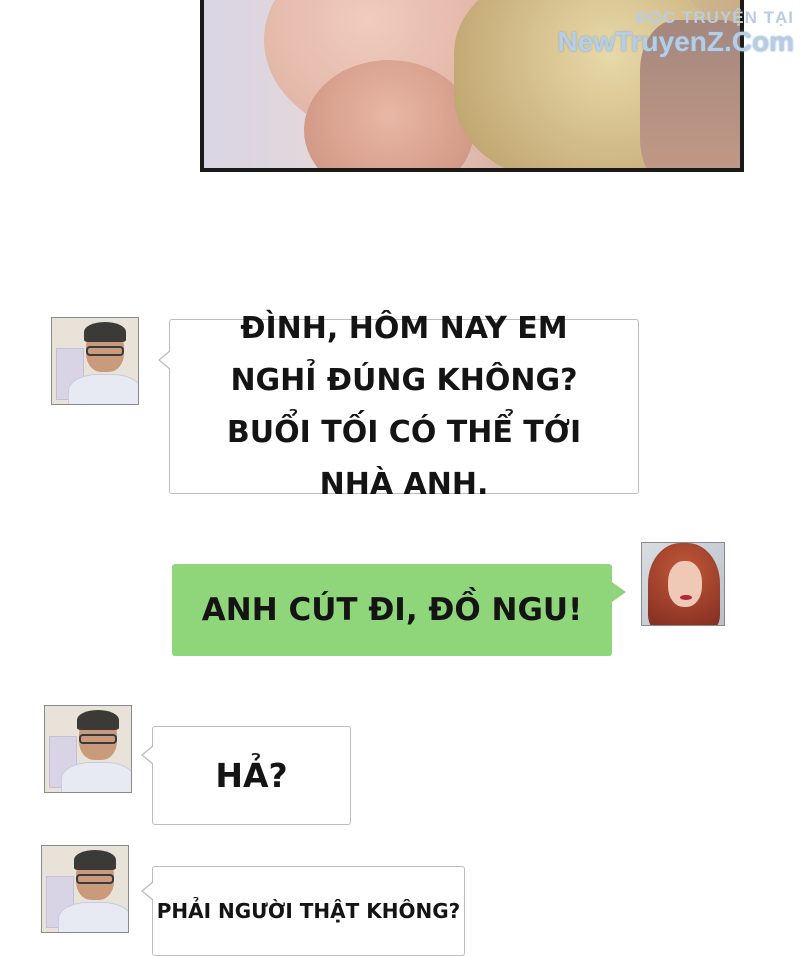  Describe the element at coordinates (251, 775) in the screenshot. I see `message-text: HẢ?` at that location.